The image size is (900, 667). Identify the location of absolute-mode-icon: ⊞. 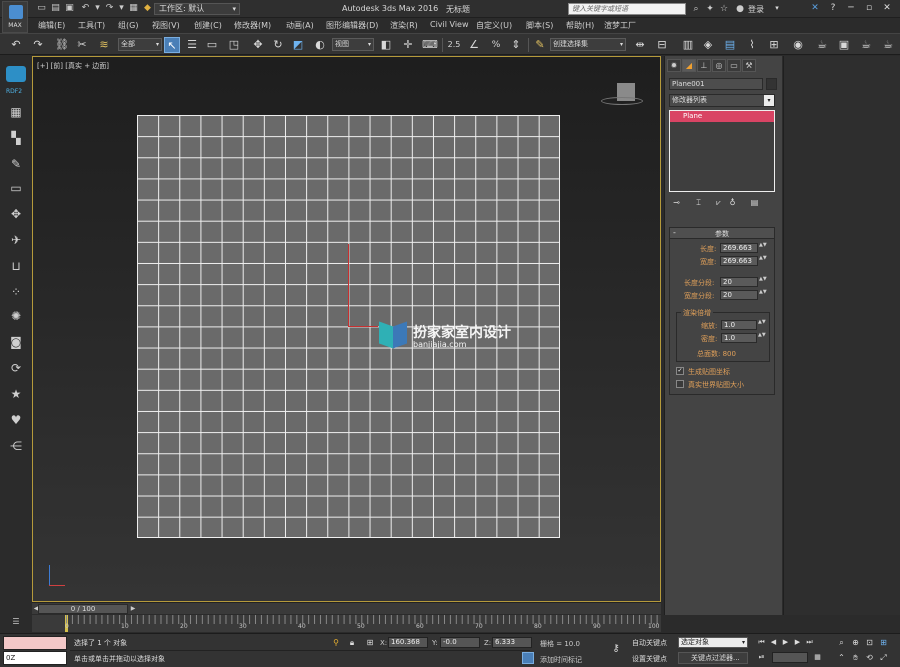
(370, 642).